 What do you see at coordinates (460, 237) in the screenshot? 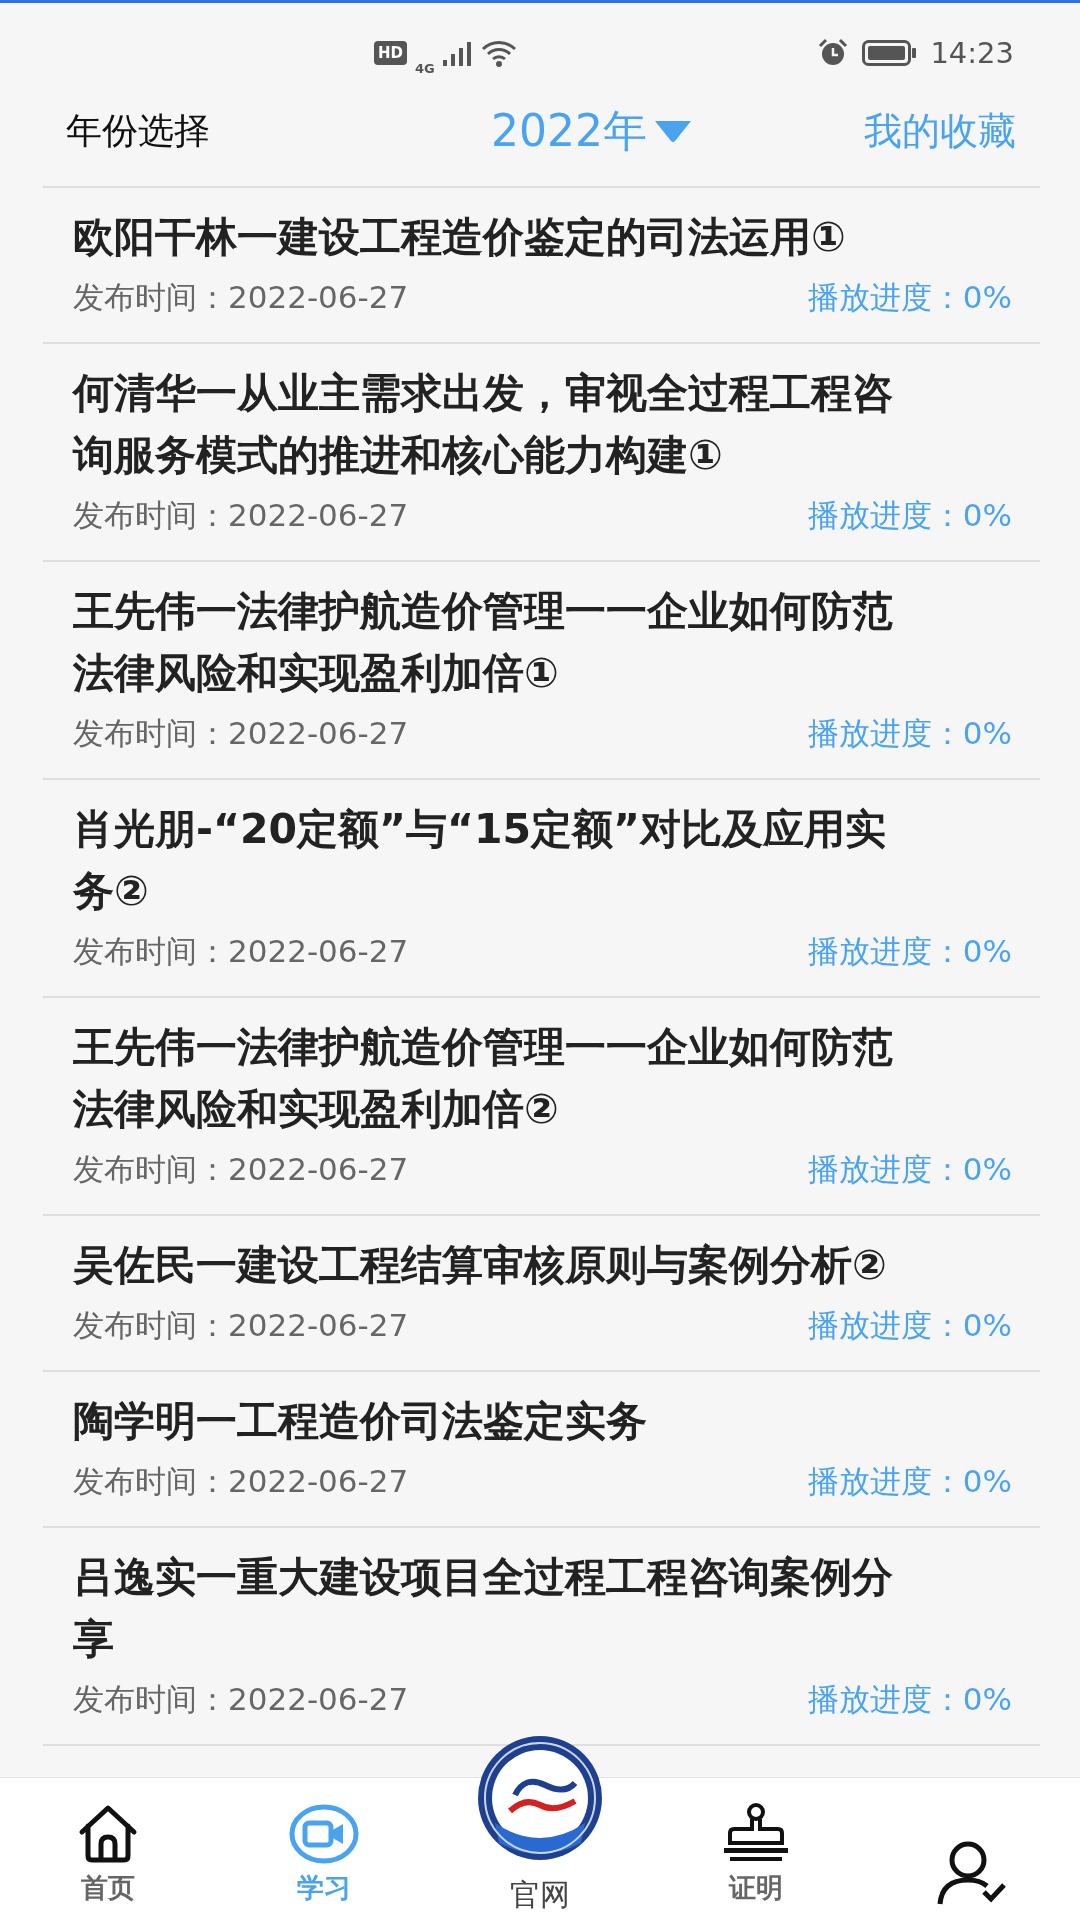
I see `course-title: 欧阳干林一建设工程造价鉴定的司法运用①` at bounding box center [460, 237].